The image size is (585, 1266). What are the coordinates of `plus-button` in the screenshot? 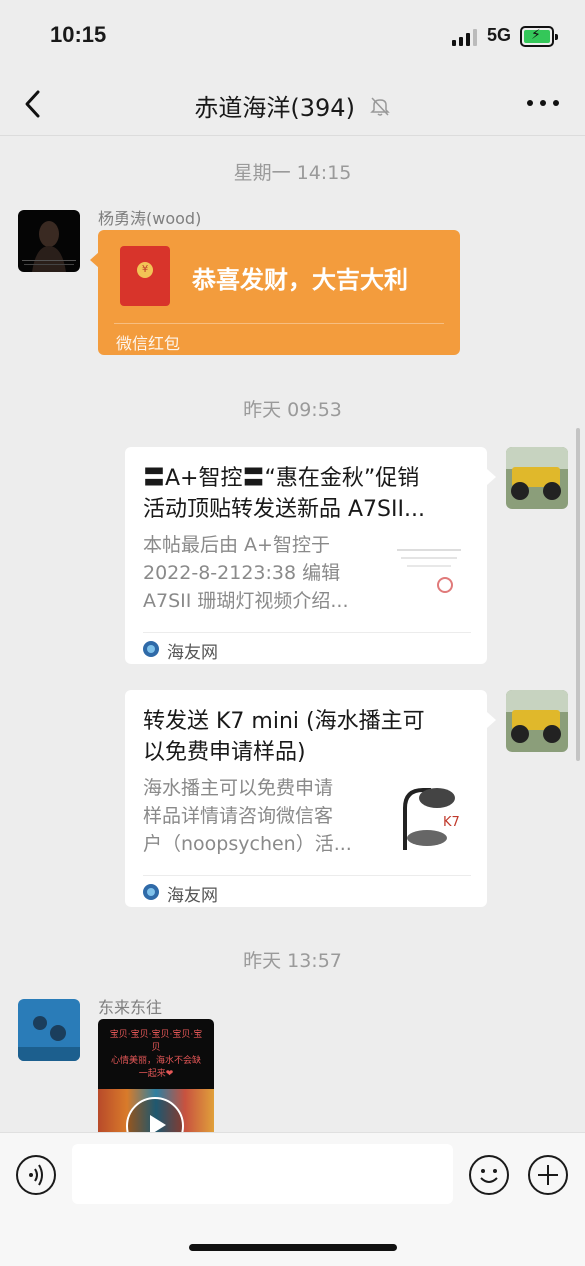 It's located at (548, 1175).